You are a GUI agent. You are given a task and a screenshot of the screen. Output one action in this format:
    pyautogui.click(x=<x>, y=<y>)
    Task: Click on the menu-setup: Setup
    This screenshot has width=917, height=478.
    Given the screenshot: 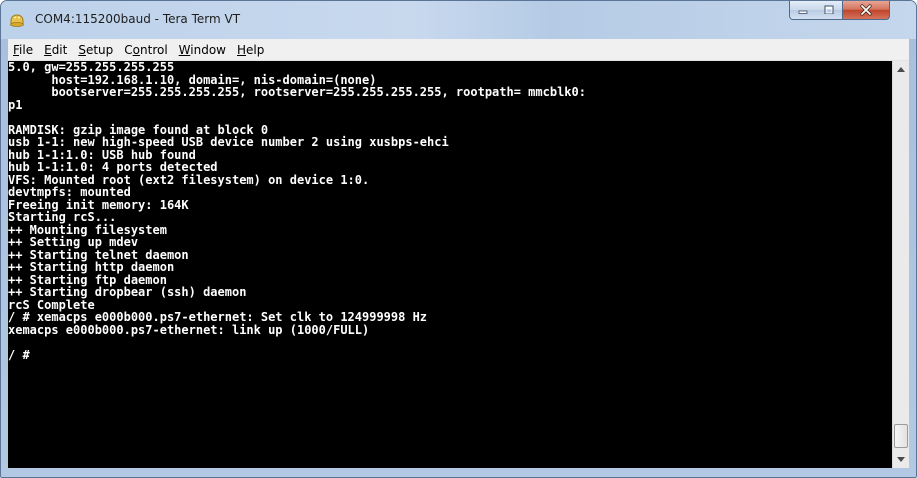 What is the action you would take?
    pyautogui.click(x=96, y=50)
    